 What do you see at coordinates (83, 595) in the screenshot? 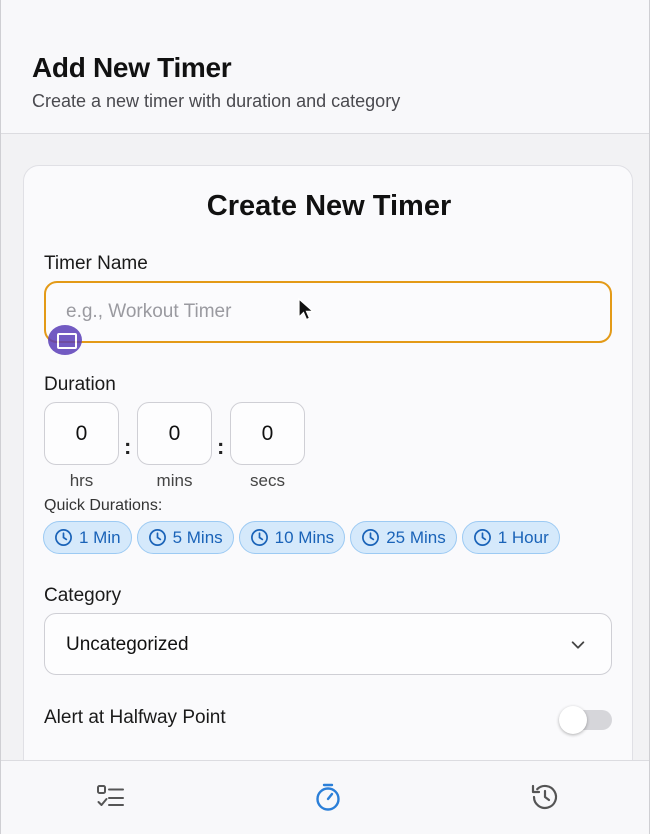
I see `category-label: Category` at bounding box center [83, 595].